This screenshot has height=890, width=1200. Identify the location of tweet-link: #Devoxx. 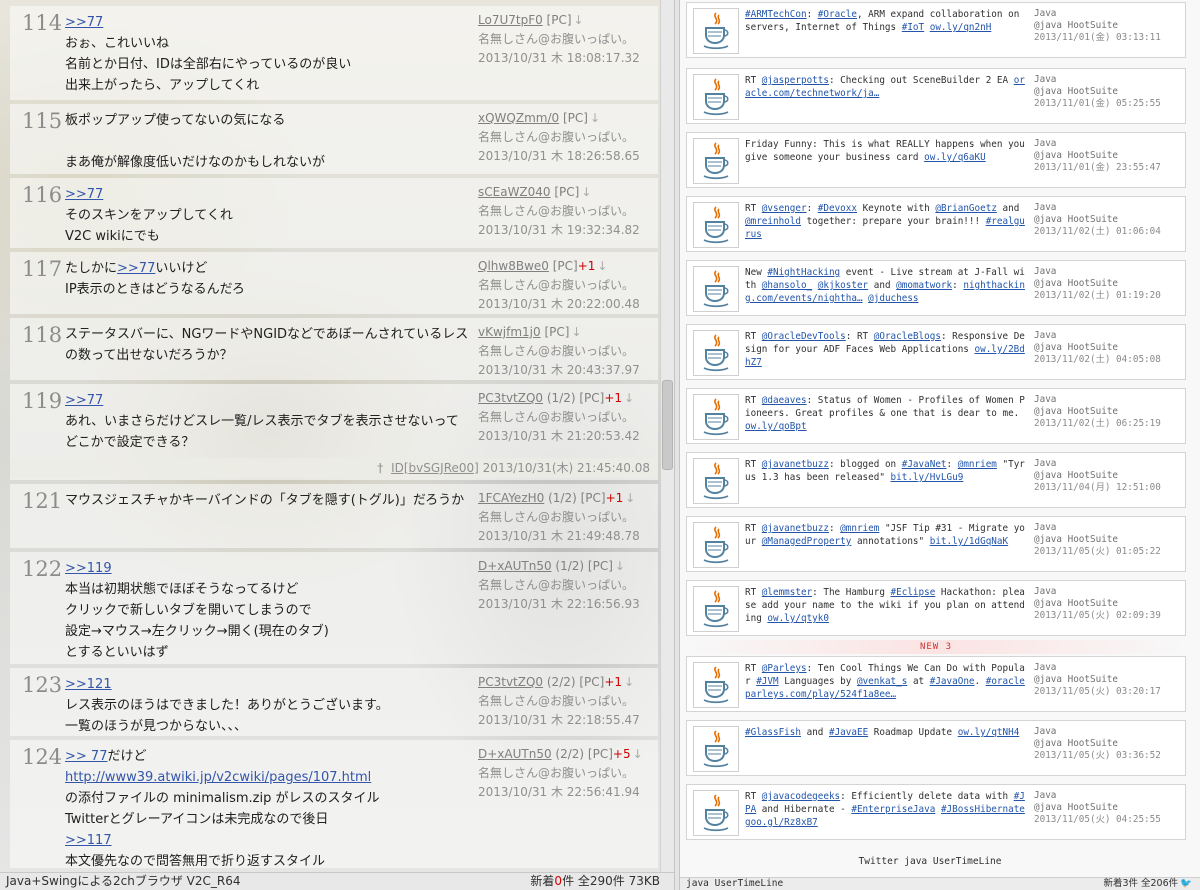
(837, 208).